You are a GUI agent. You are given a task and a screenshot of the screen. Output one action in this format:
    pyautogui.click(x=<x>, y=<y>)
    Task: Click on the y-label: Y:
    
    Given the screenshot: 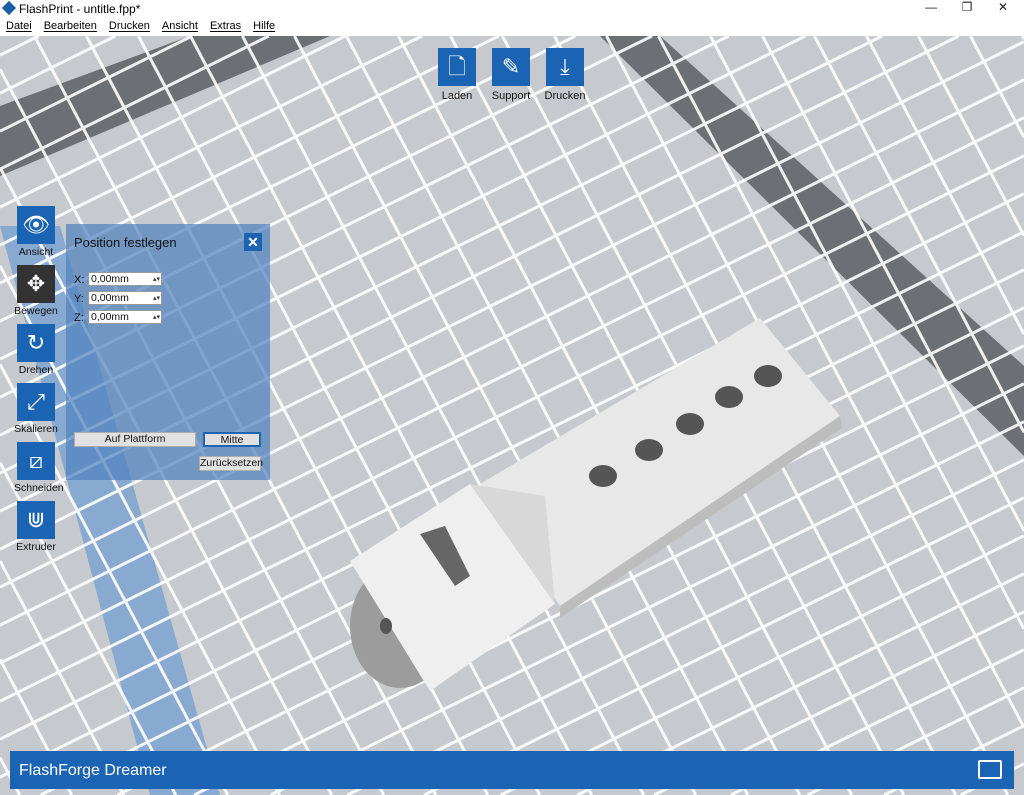 What is the action you would take?
    pyautogui.click(x=79, y=299)
    